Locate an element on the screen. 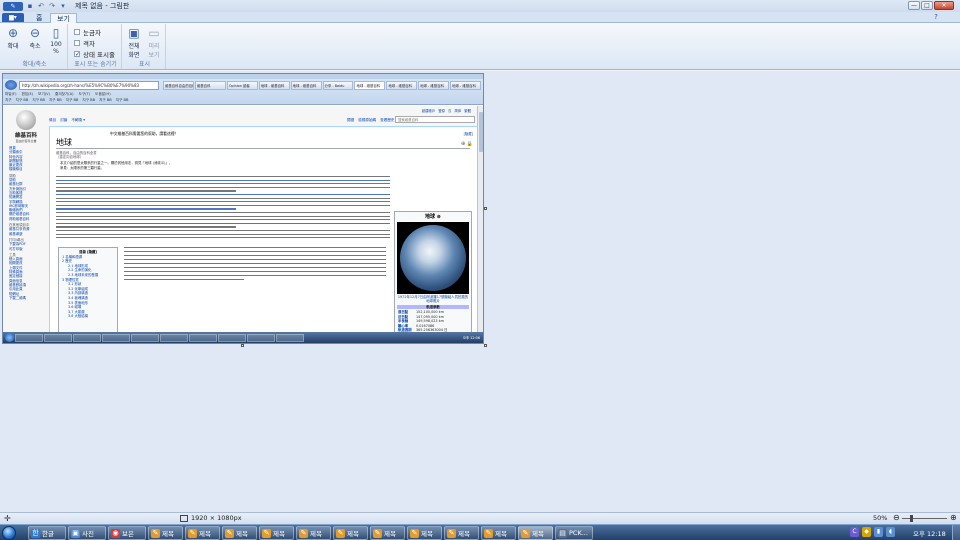 This screenshot has width=960, height=540. browser-tab: 維基百科 is located at coordinates (210, 85).